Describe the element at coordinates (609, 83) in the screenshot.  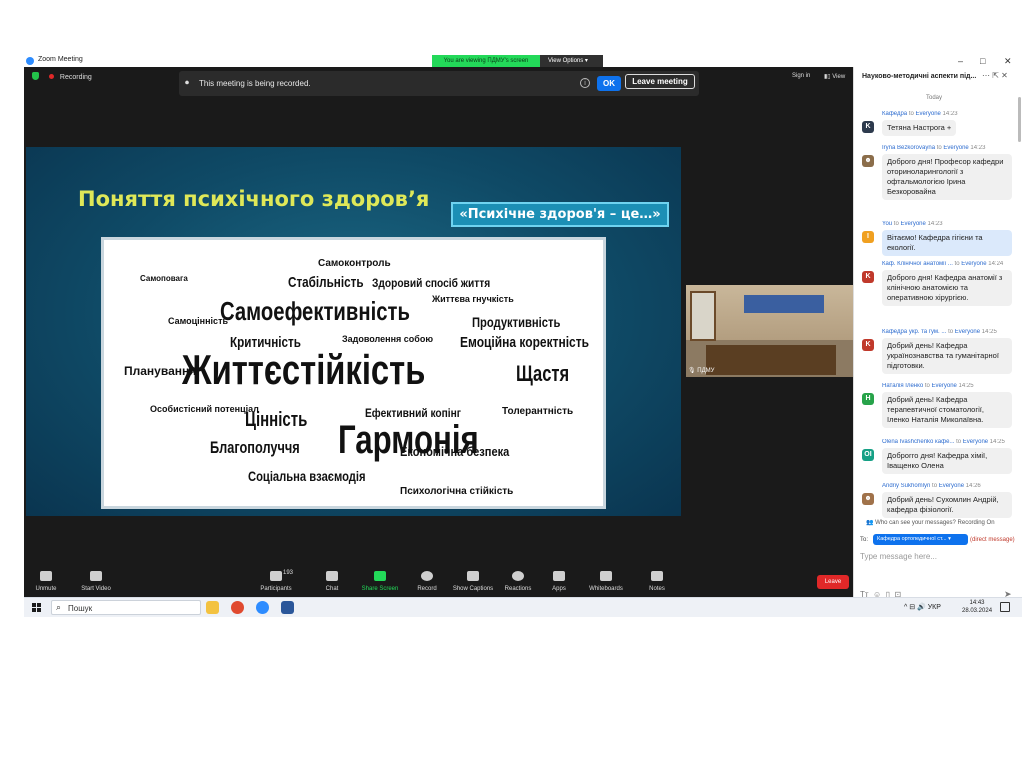
I see `ok-button: OK` at that location.